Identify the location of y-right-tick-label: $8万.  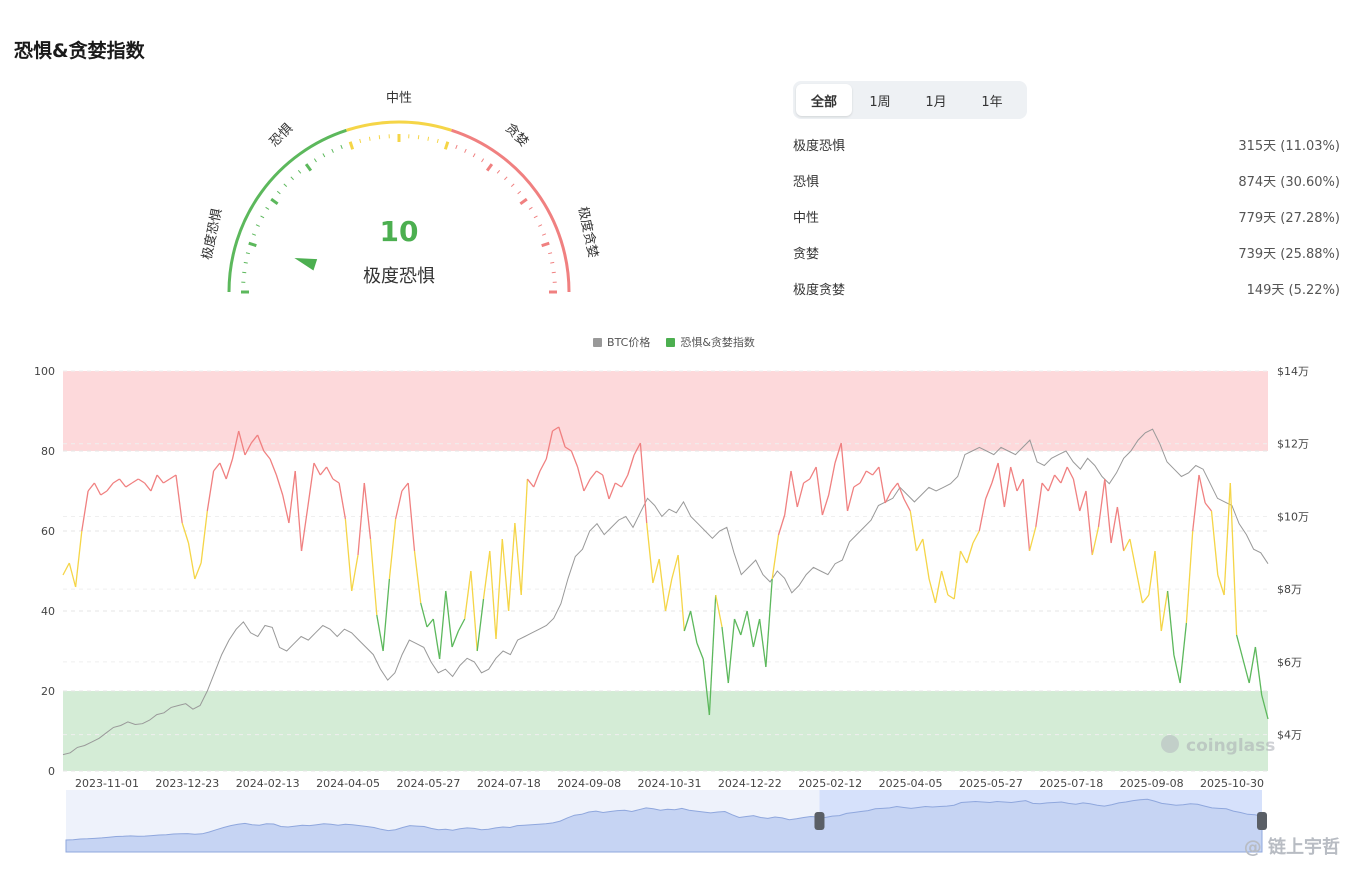
(1289, 589).